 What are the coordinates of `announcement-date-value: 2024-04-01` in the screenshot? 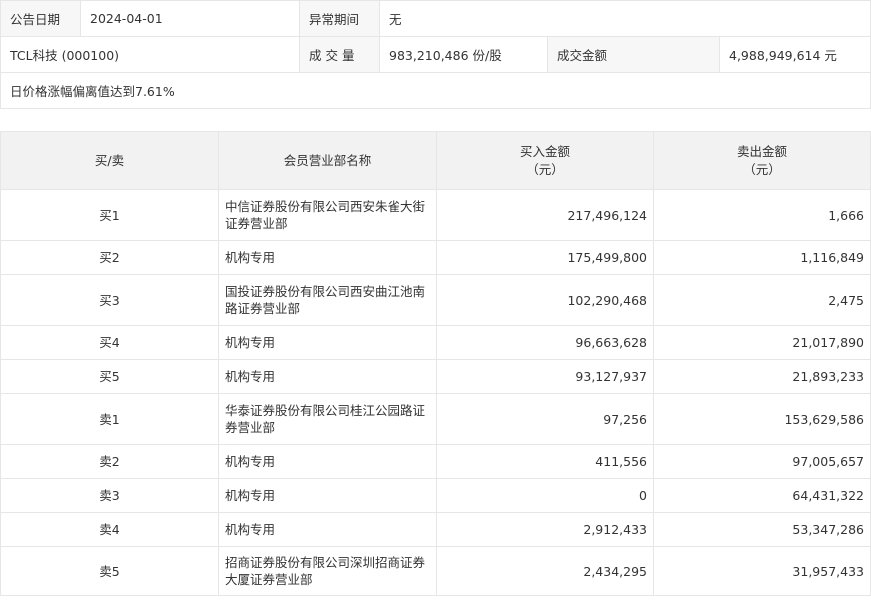 It's located at (190, 18).